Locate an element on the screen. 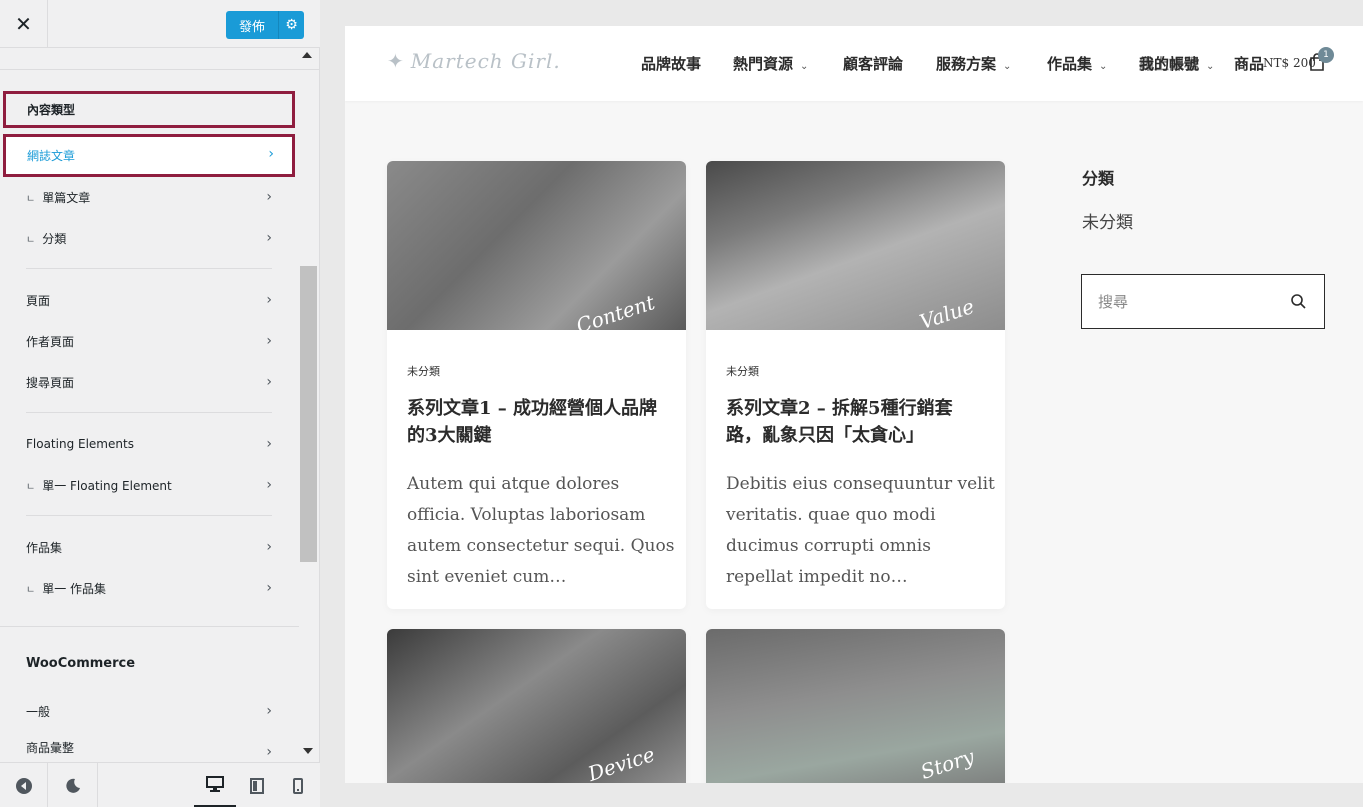 The width and height of the screenshot is (1363, 807). menu-item-product-archive: 商品彙整 › is located at coordinates (150, 747).